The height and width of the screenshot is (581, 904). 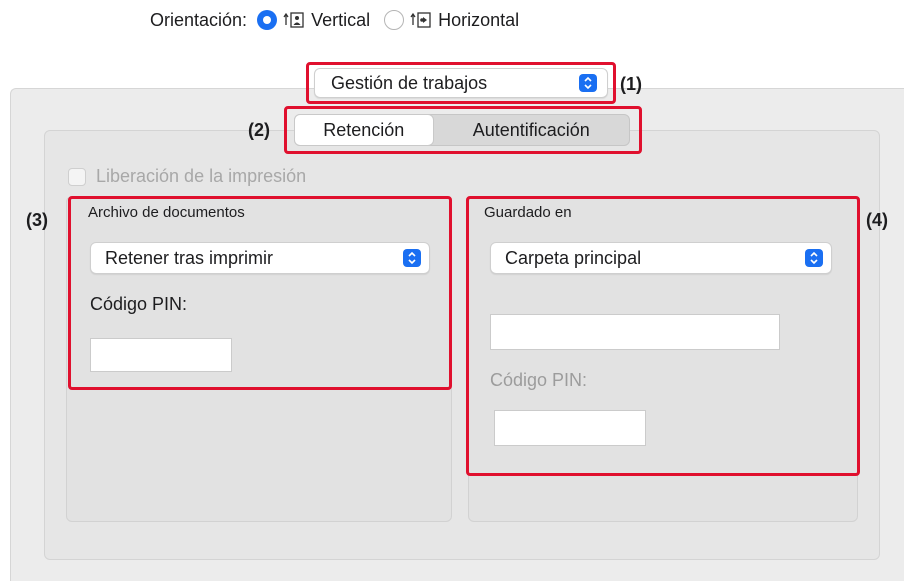 I want to click on release-row: Liberación de la impresión, so click(x=187, y=176).